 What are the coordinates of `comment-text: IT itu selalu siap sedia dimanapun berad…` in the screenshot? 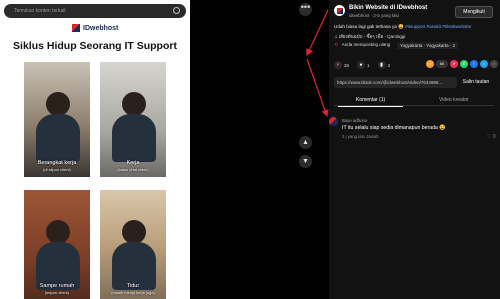 It's located at (394, 128).